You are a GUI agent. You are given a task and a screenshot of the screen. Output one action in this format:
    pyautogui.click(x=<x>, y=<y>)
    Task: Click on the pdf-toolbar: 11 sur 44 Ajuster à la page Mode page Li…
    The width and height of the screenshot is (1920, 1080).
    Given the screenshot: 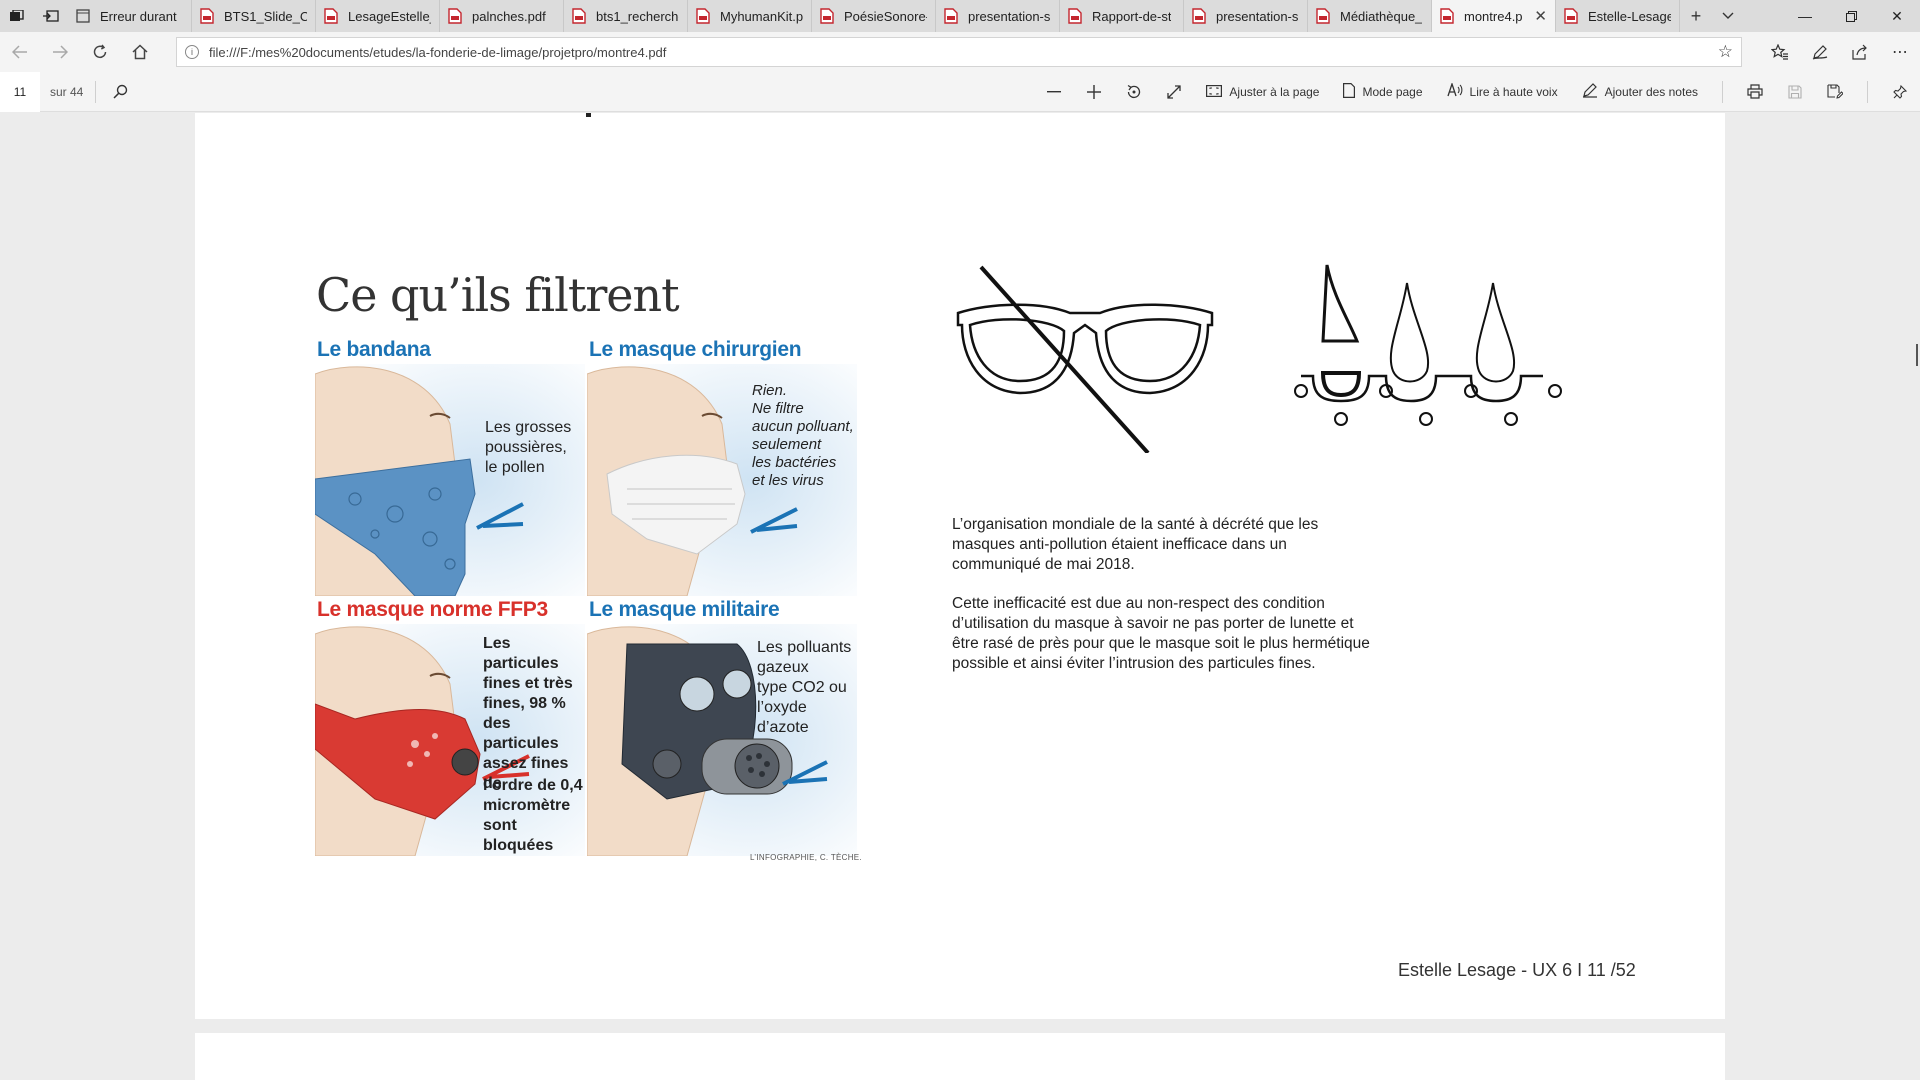 What is the action you would take?
    pyautogui.click(x=960, y=91)
    